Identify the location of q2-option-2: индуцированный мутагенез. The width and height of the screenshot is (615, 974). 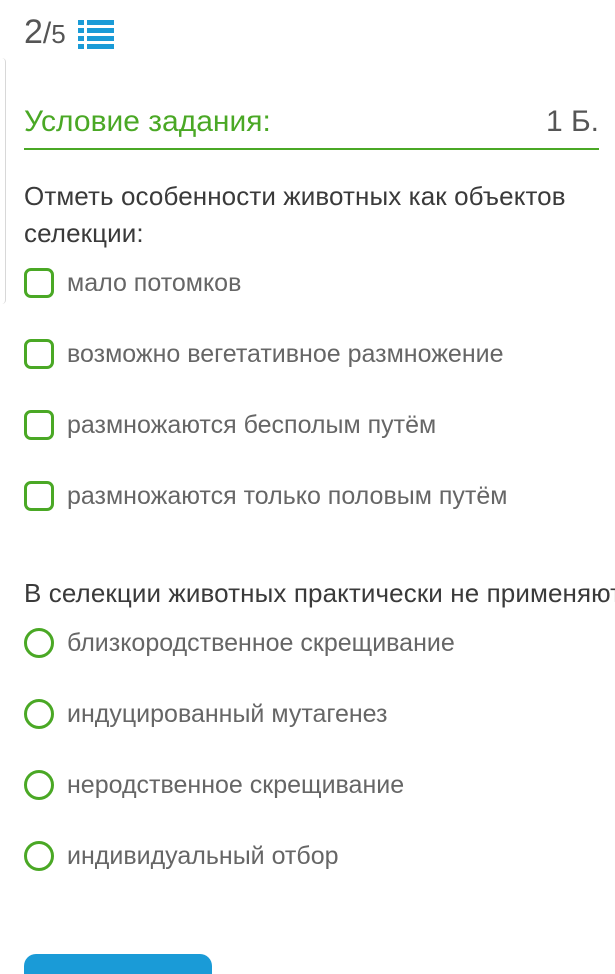
(205, 714).